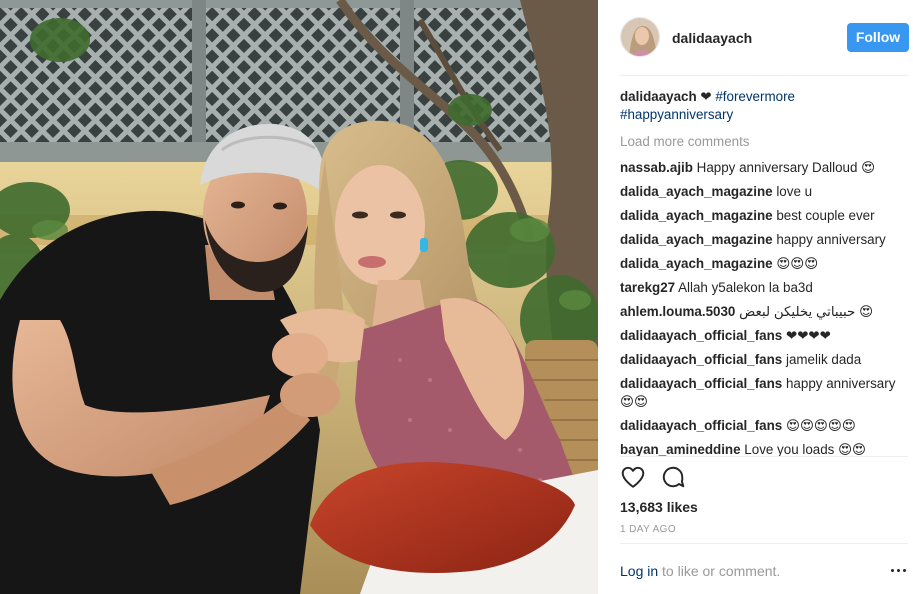  What do you see at coordinates (794, 191) in the screenshot?
I see `comment-text: love u` at bounding box center [794, 191].